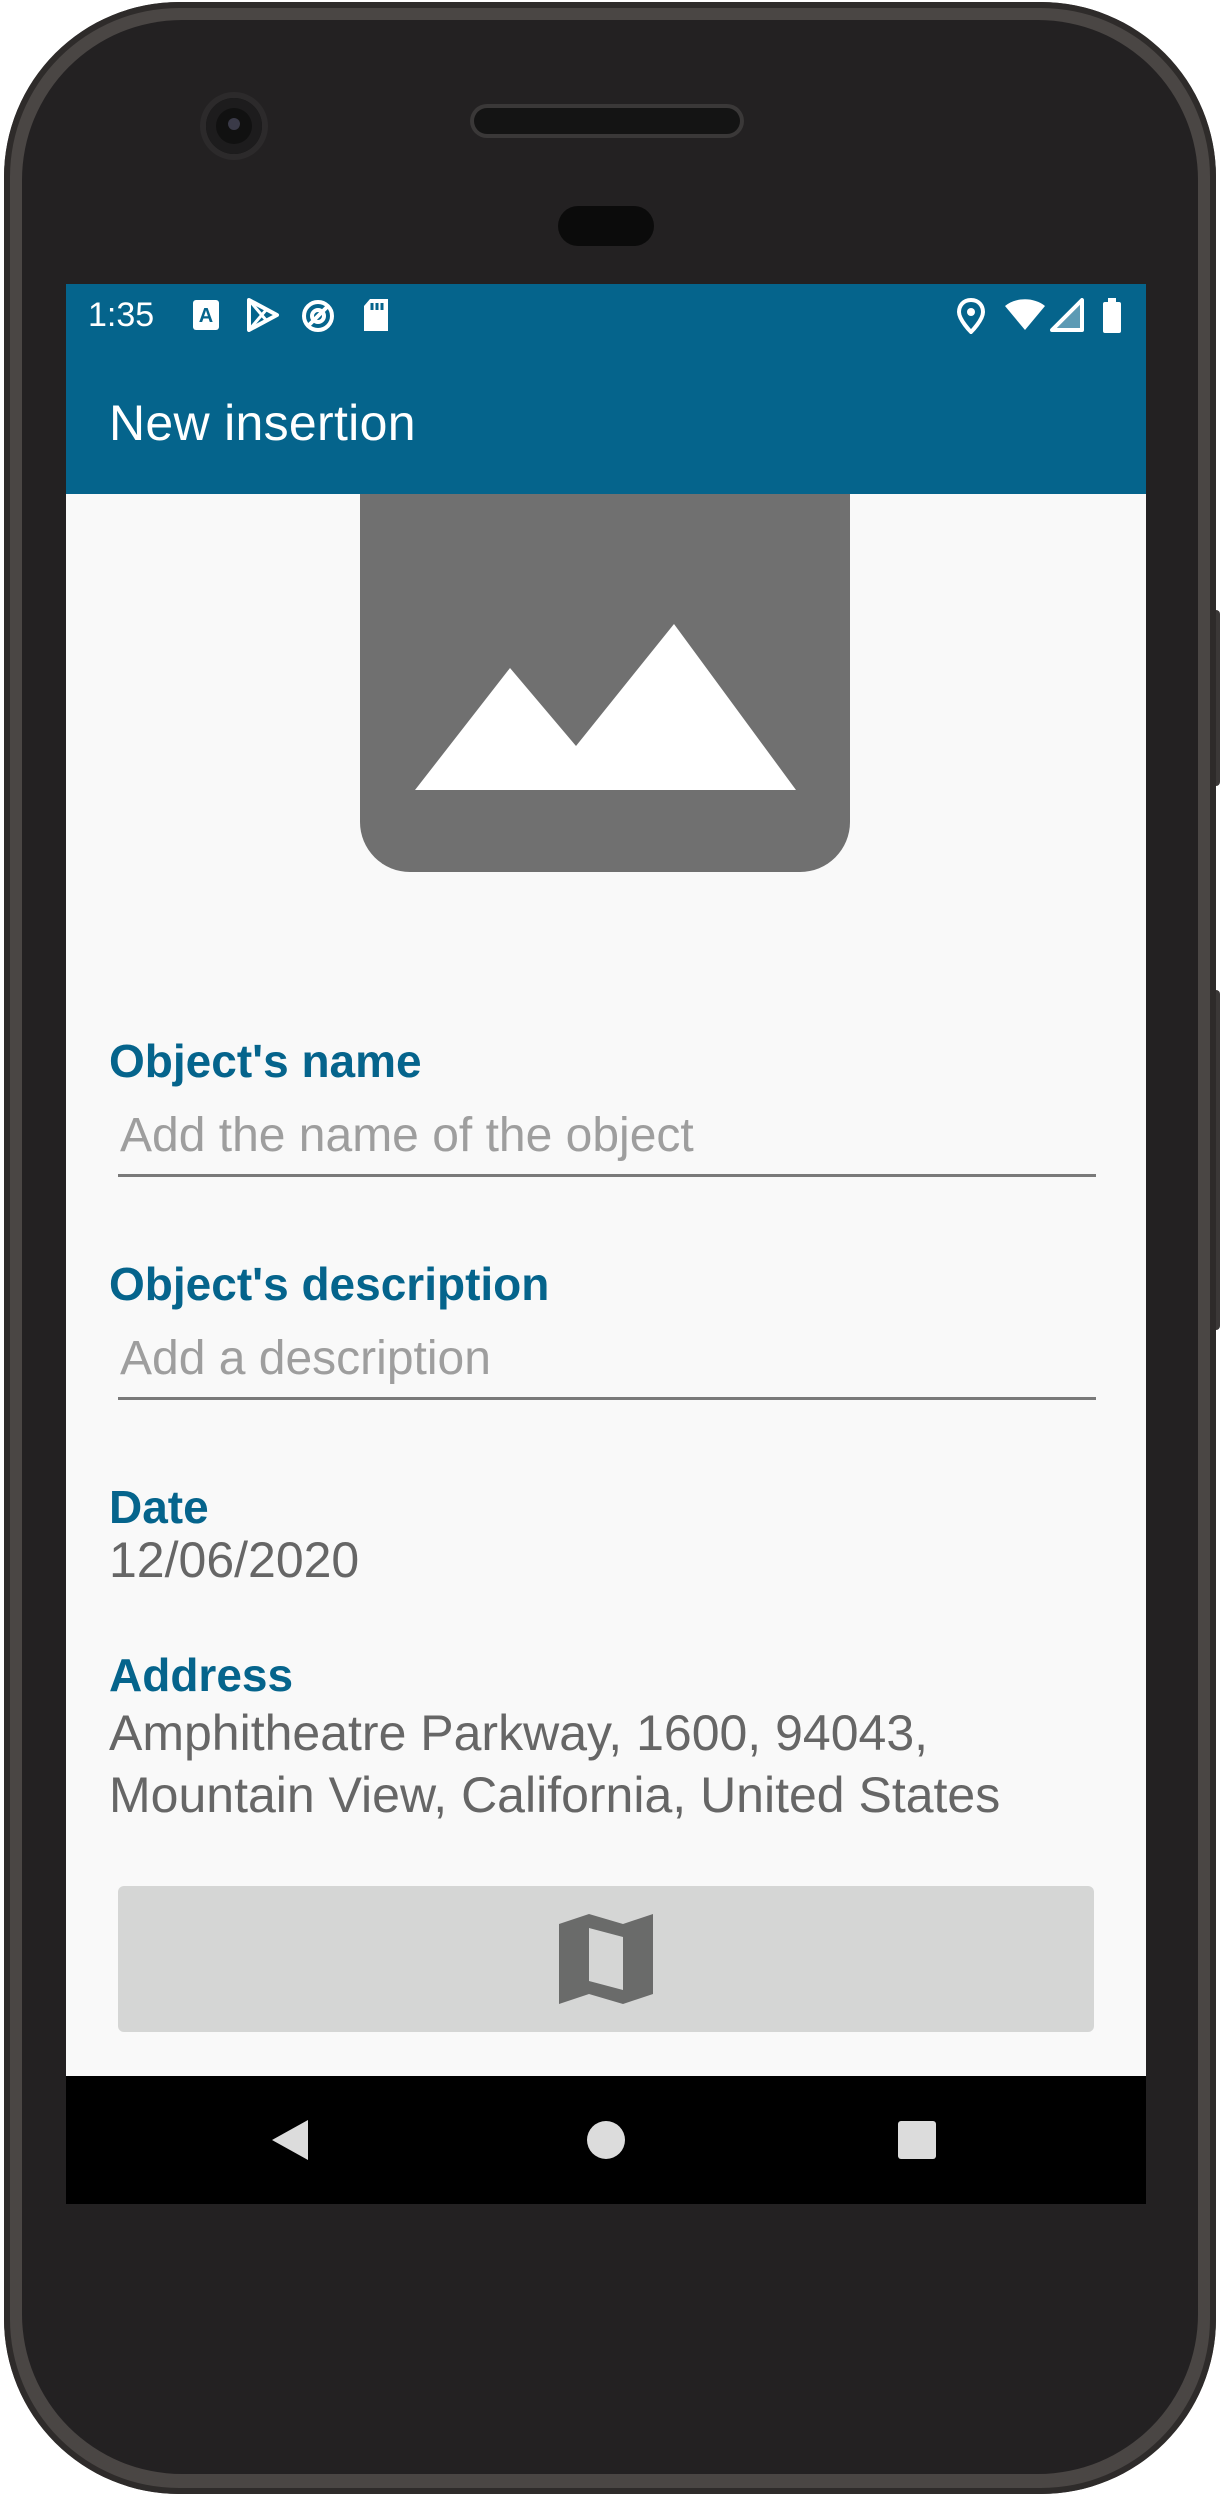 This screenshot has width=1224, height=2498. I want to click on proximity-sensor, so click(606, 226).